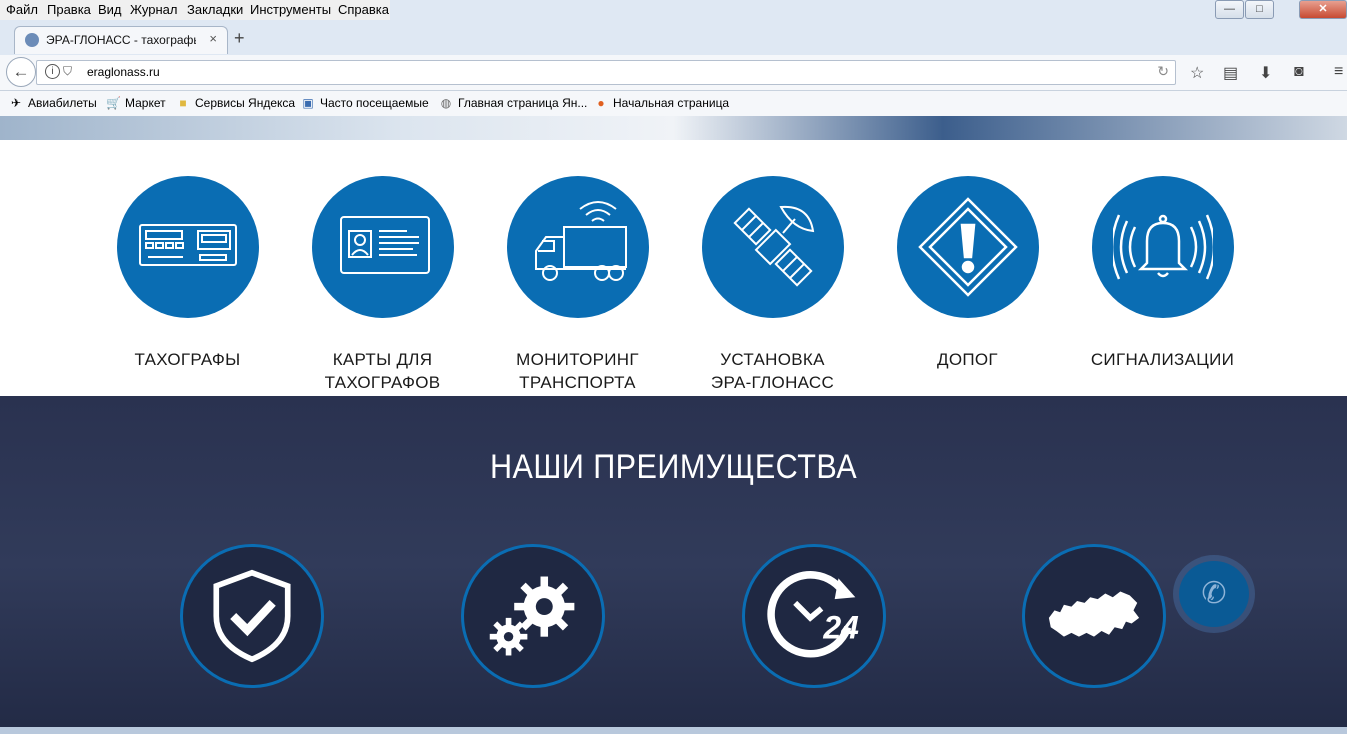  Describe the element at coordinates (16, 103) in the screenshot. I see `plane-icon: ✈` at that location.